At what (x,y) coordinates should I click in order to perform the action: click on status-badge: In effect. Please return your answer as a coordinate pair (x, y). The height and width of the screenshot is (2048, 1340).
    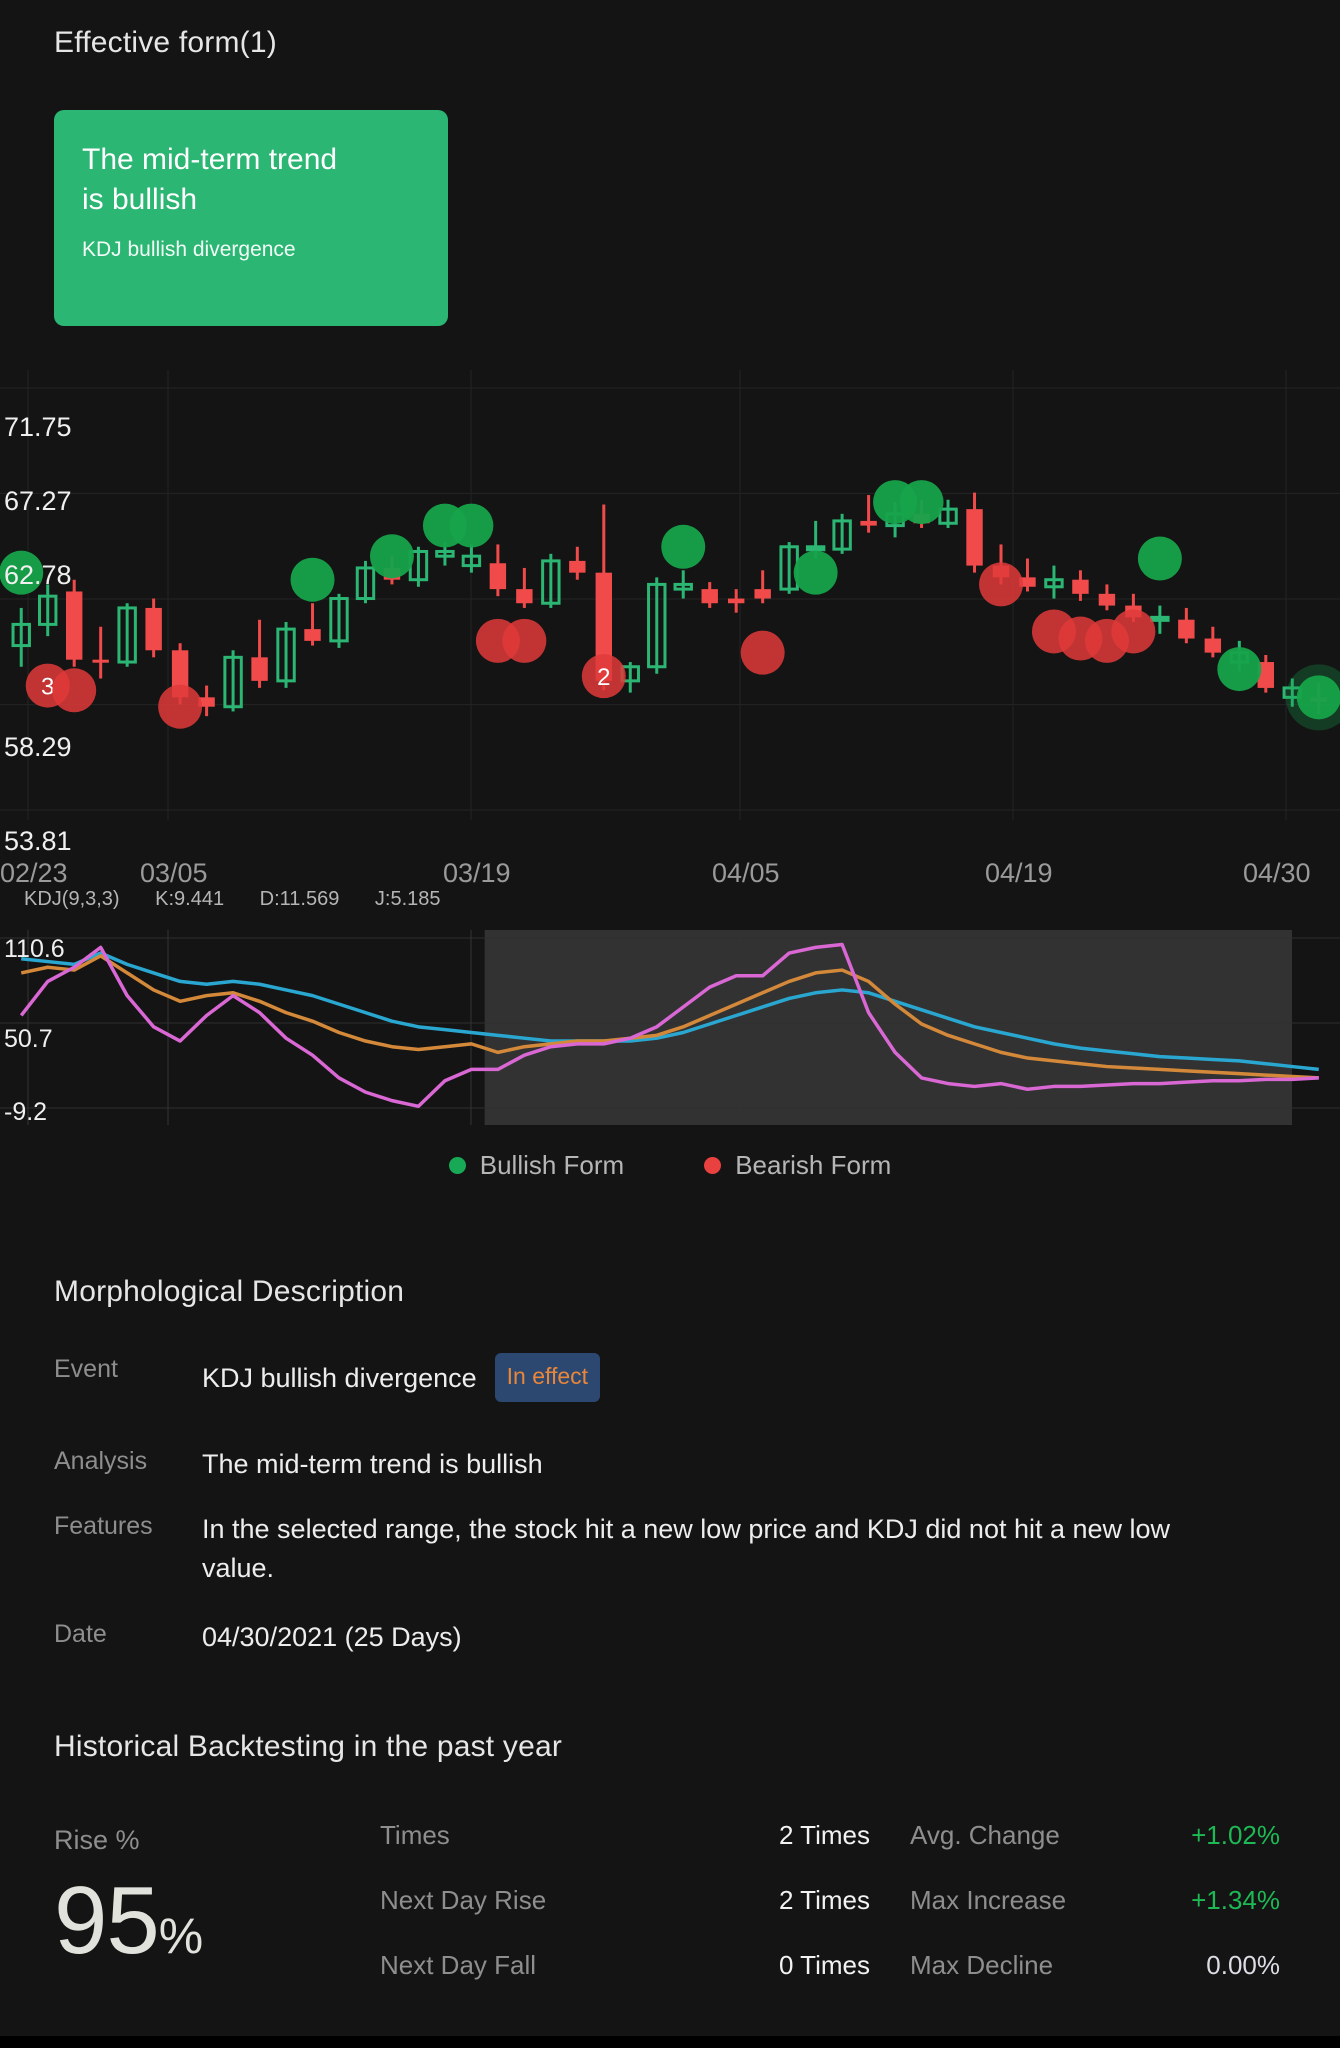
    Looking at the image, I should click on (547, 1377).